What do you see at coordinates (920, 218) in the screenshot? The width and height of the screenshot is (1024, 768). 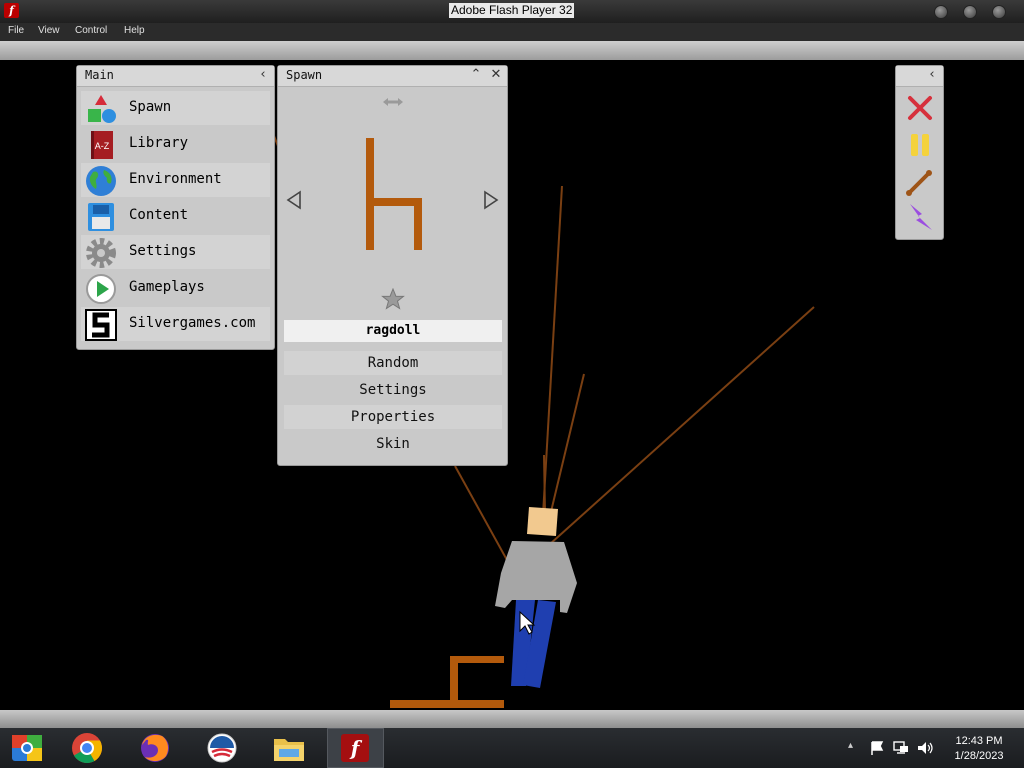 I see `lightning-icon` at bounding box center [920, 218].